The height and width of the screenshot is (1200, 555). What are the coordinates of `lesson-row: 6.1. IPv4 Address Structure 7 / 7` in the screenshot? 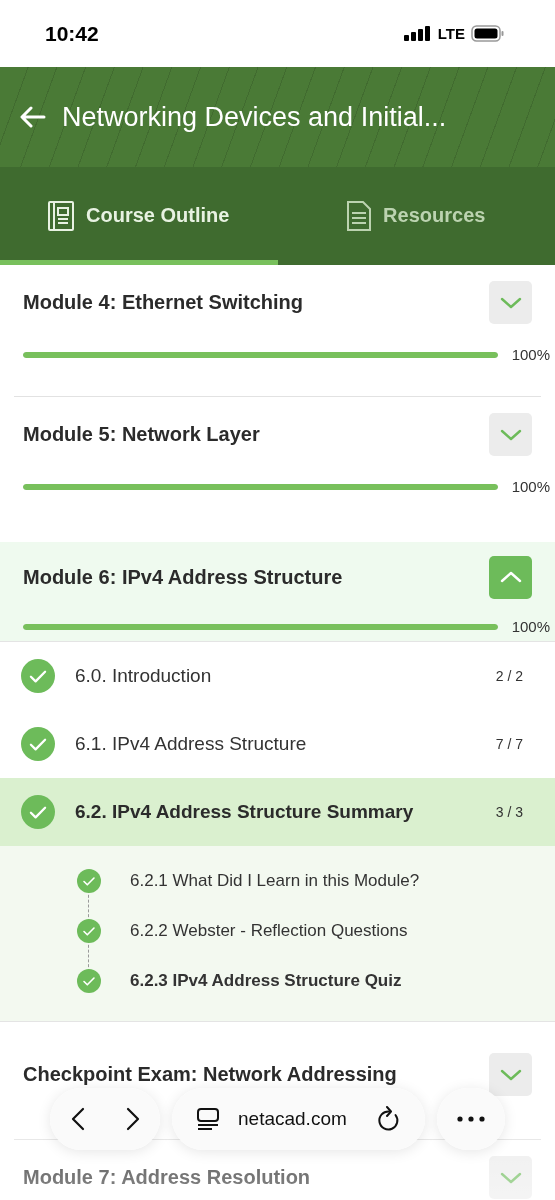 It's located at (277, 744).